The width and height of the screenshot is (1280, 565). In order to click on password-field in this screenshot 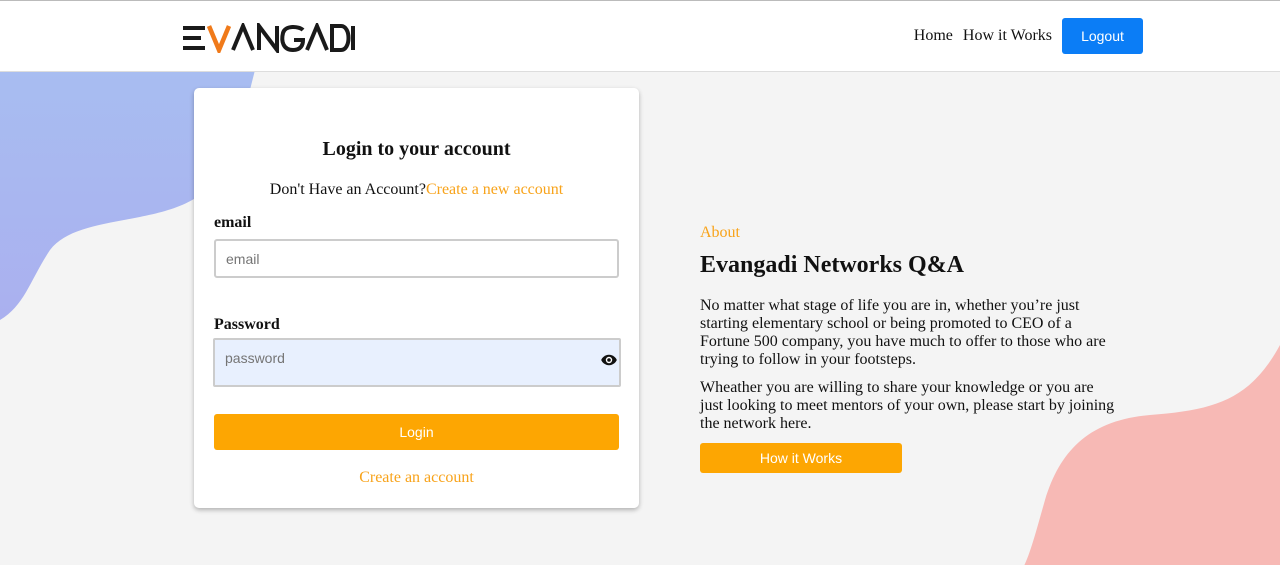, I will do `click(417, 362)`.